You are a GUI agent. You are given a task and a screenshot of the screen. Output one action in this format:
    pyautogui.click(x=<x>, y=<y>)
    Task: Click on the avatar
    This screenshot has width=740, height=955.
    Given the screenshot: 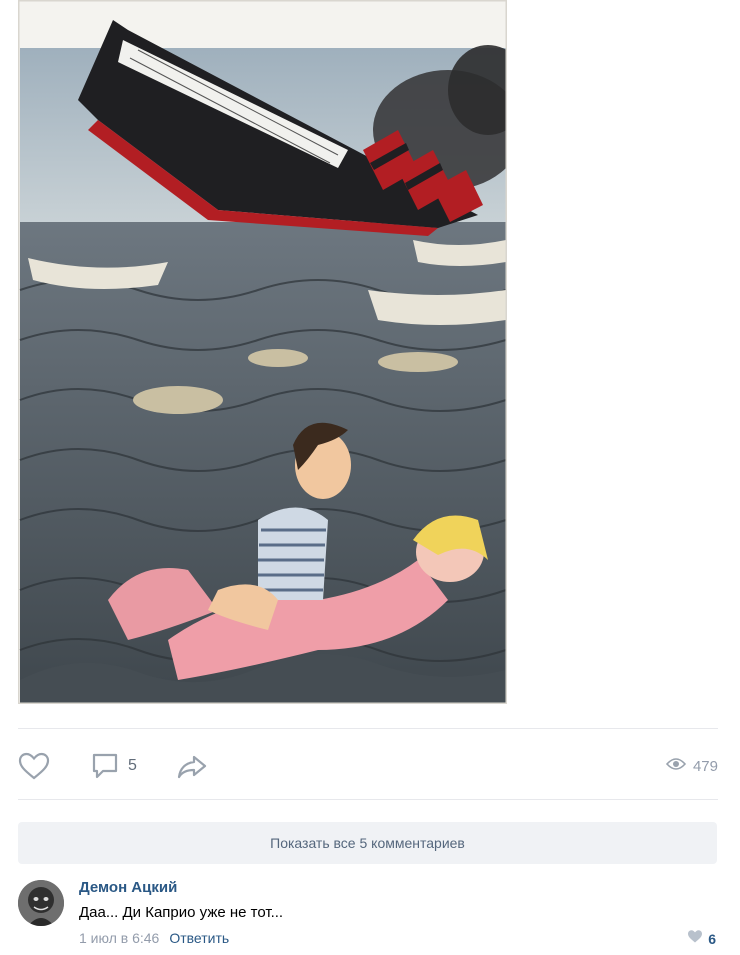 What is the action you would take?
    pyautogui.click(x=41, y=903)
    